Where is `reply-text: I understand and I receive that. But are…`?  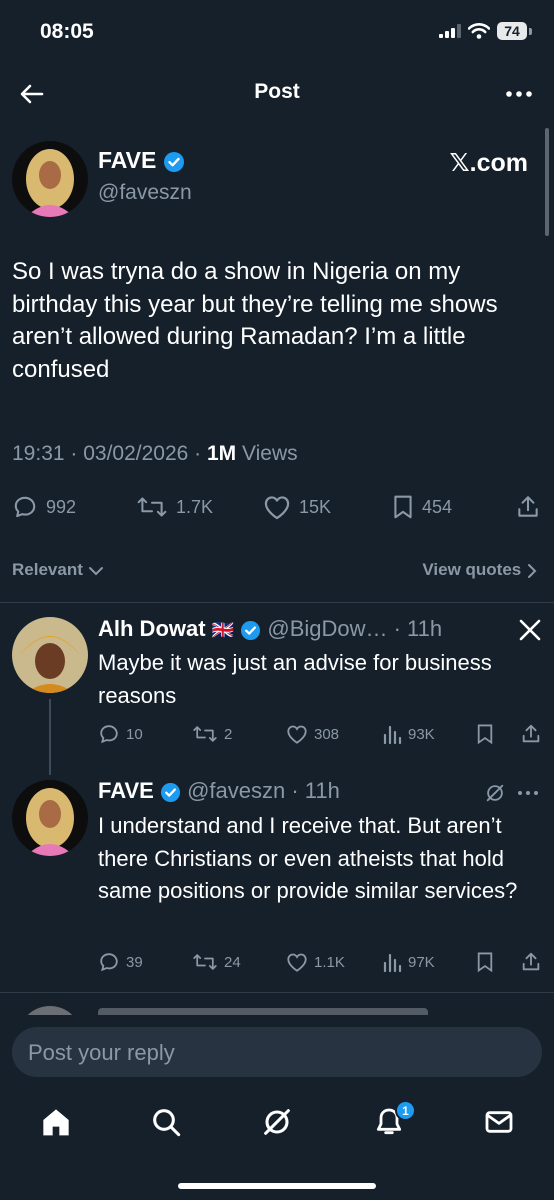
reply-text: I understand and I receive that. But are… is located at coordinates (308, 858).